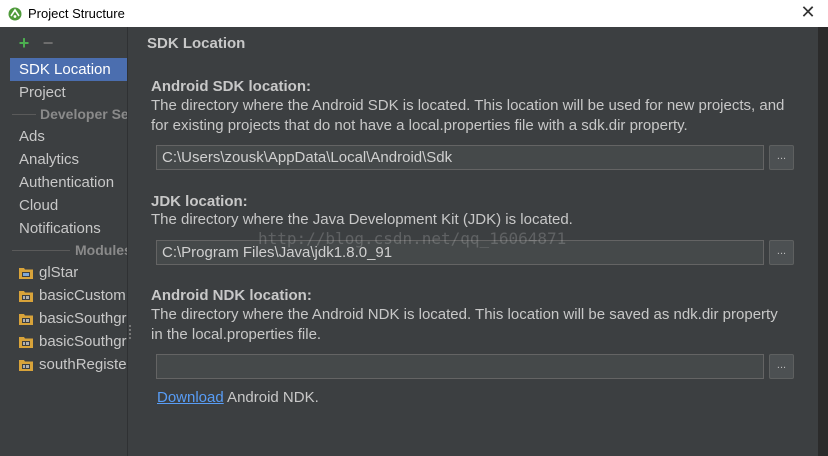  What do you see at coordinates (15, 13) in the screenshot?
I see `android-studio-icon` at bounding box center [15, 13].